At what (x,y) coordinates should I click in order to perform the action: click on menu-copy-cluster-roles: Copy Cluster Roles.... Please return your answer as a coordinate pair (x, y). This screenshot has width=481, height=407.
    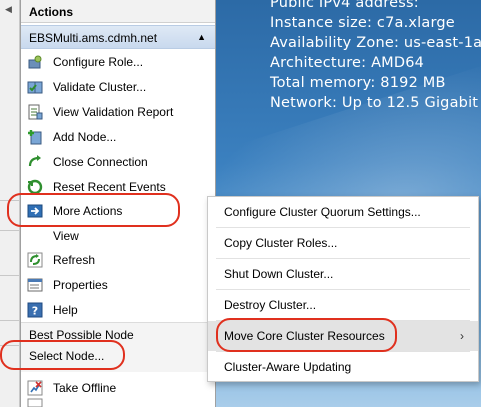
    Looking at the image, I should click on (343, 243).